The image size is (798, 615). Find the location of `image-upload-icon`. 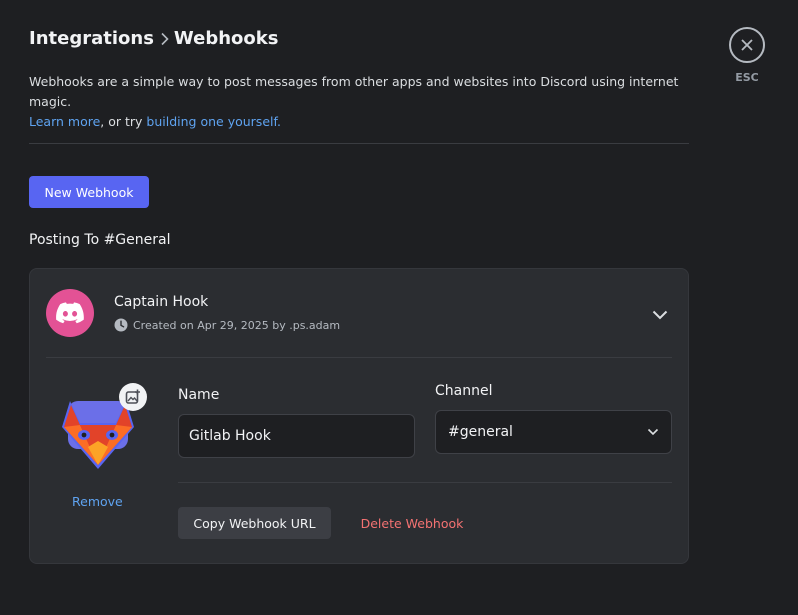

image-upload-icon is located at coordinates (133, 397).